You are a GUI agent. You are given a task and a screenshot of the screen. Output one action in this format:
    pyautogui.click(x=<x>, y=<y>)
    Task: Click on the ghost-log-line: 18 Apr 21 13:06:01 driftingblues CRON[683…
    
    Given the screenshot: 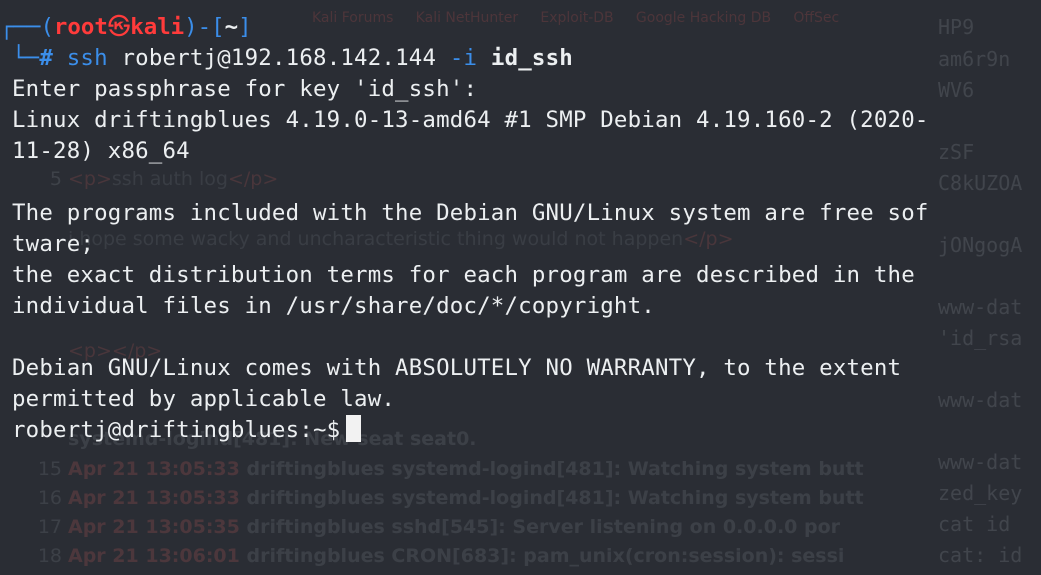 What is the action you would take?
    pyautogui.click(x=441, y=556)
    